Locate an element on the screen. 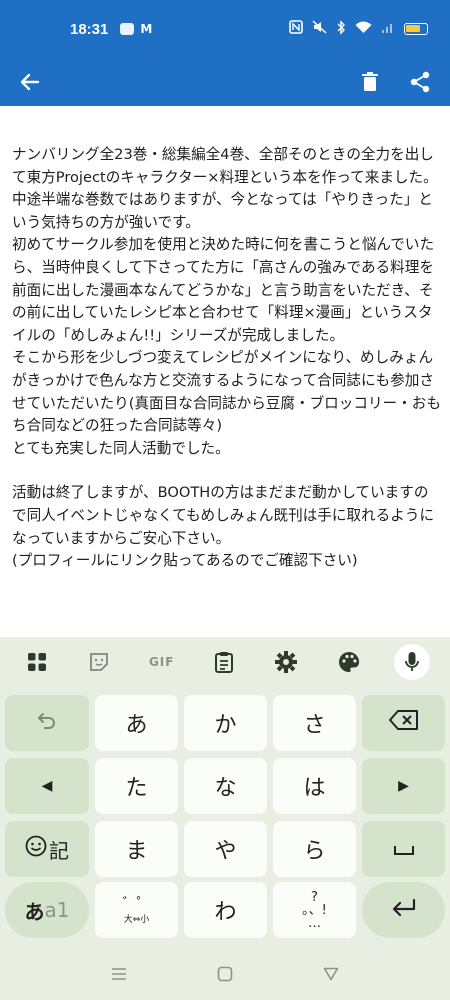  enter-key is located at coordinates (403, 910).